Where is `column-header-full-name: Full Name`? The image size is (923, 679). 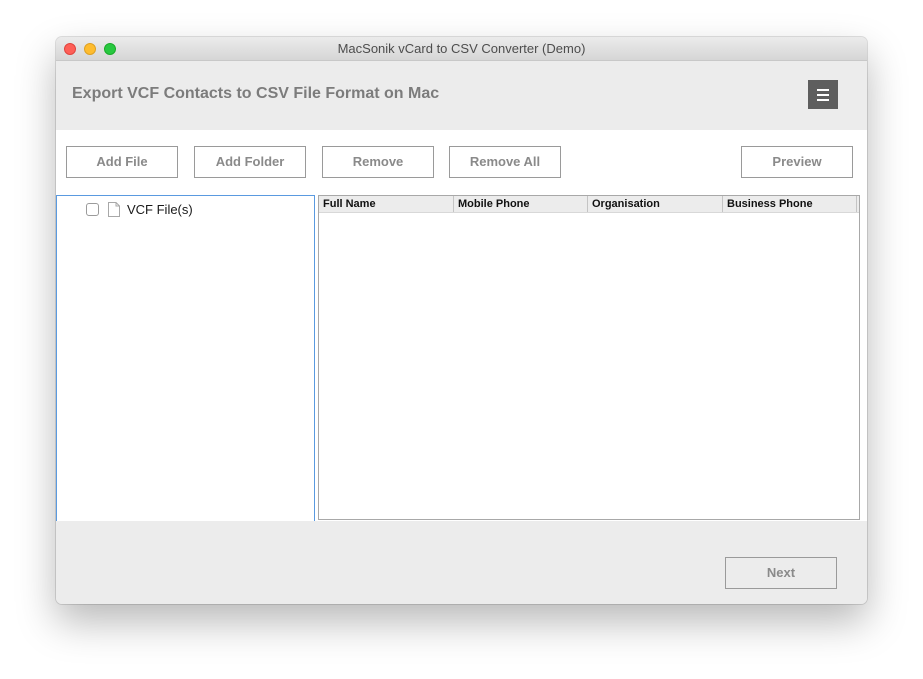
column-header-full-name: Full Name is located at coordinates (386, 204).